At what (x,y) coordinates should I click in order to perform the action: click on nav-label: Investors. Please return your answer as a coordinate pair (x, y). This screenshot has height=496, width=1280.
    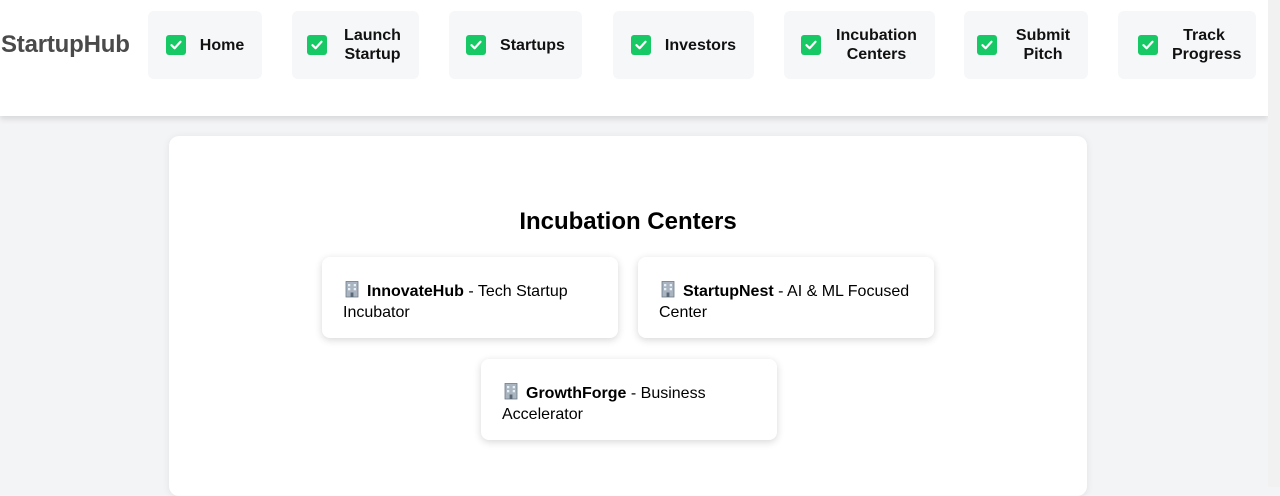
    Looking at the image, I should click on (700, 45).